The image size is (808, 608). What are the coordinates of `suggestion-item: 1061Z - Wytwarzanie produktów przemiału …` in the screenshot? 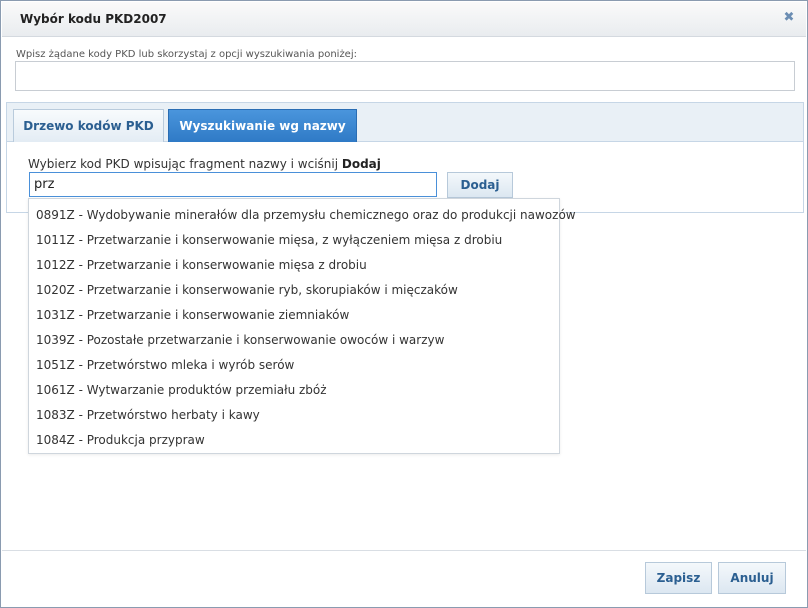 It's located at (294, 390).